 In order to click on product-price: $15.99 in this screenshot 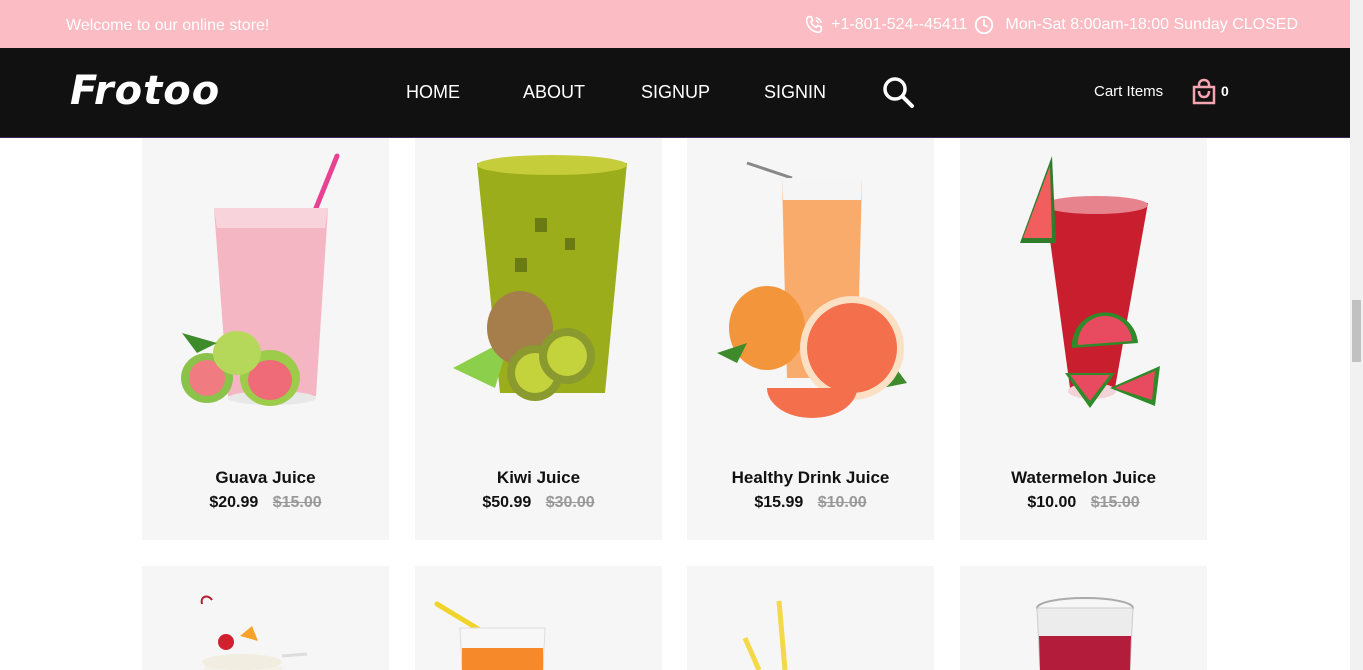, I will do `click(779, 502)`.